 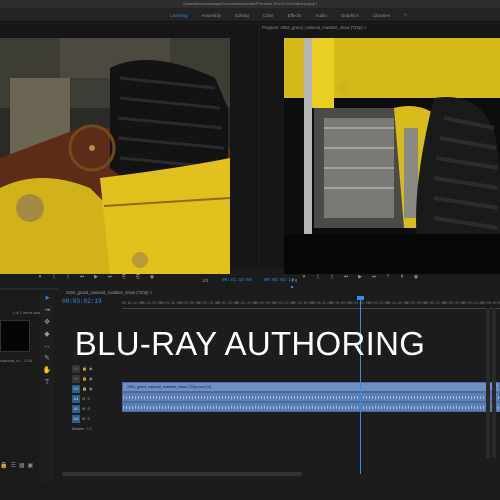 What do you see at coordinates (78, 428) in the screenshot?
I see `master-label: Master` at bounding box center [78, 428].